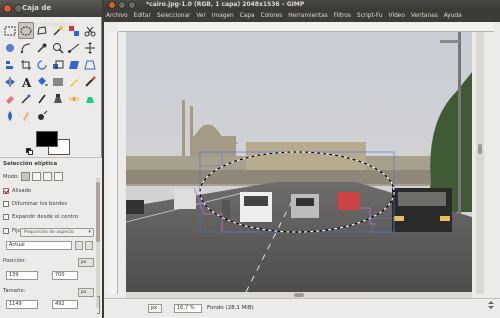 The height and width of the screenshot is (318, 500). I want to click on perspective-icon, so click(90, 64).